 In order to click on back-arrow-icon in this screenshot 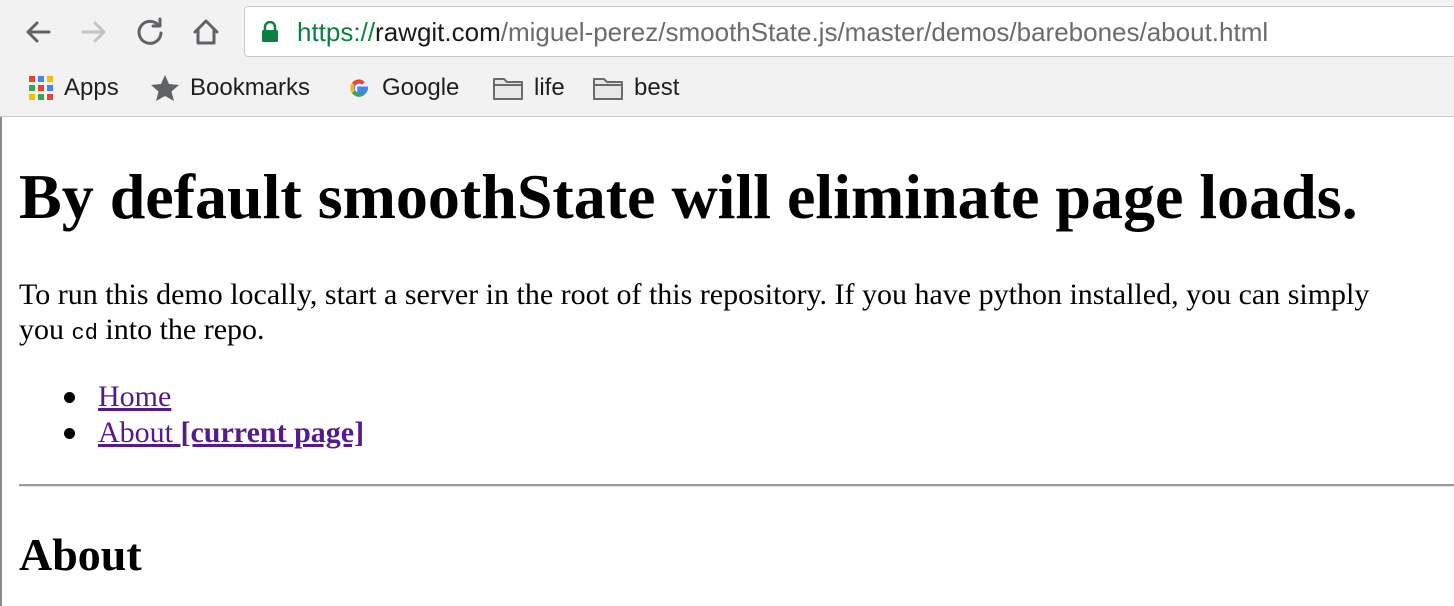, I will do `click(38, 32)`.